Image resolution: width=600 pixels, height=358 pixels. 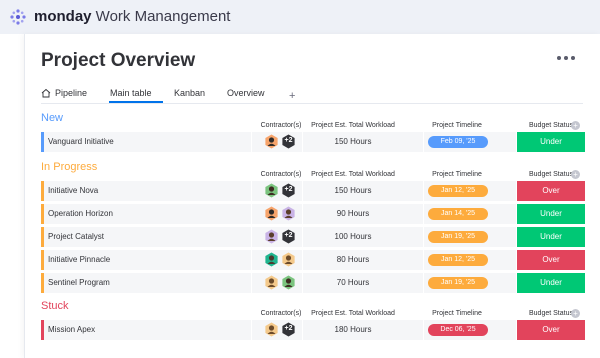 I want to click on table-row: Mission Apex +2 180 Hours Dec 06, '25 Over, so click(x=313, y=330).